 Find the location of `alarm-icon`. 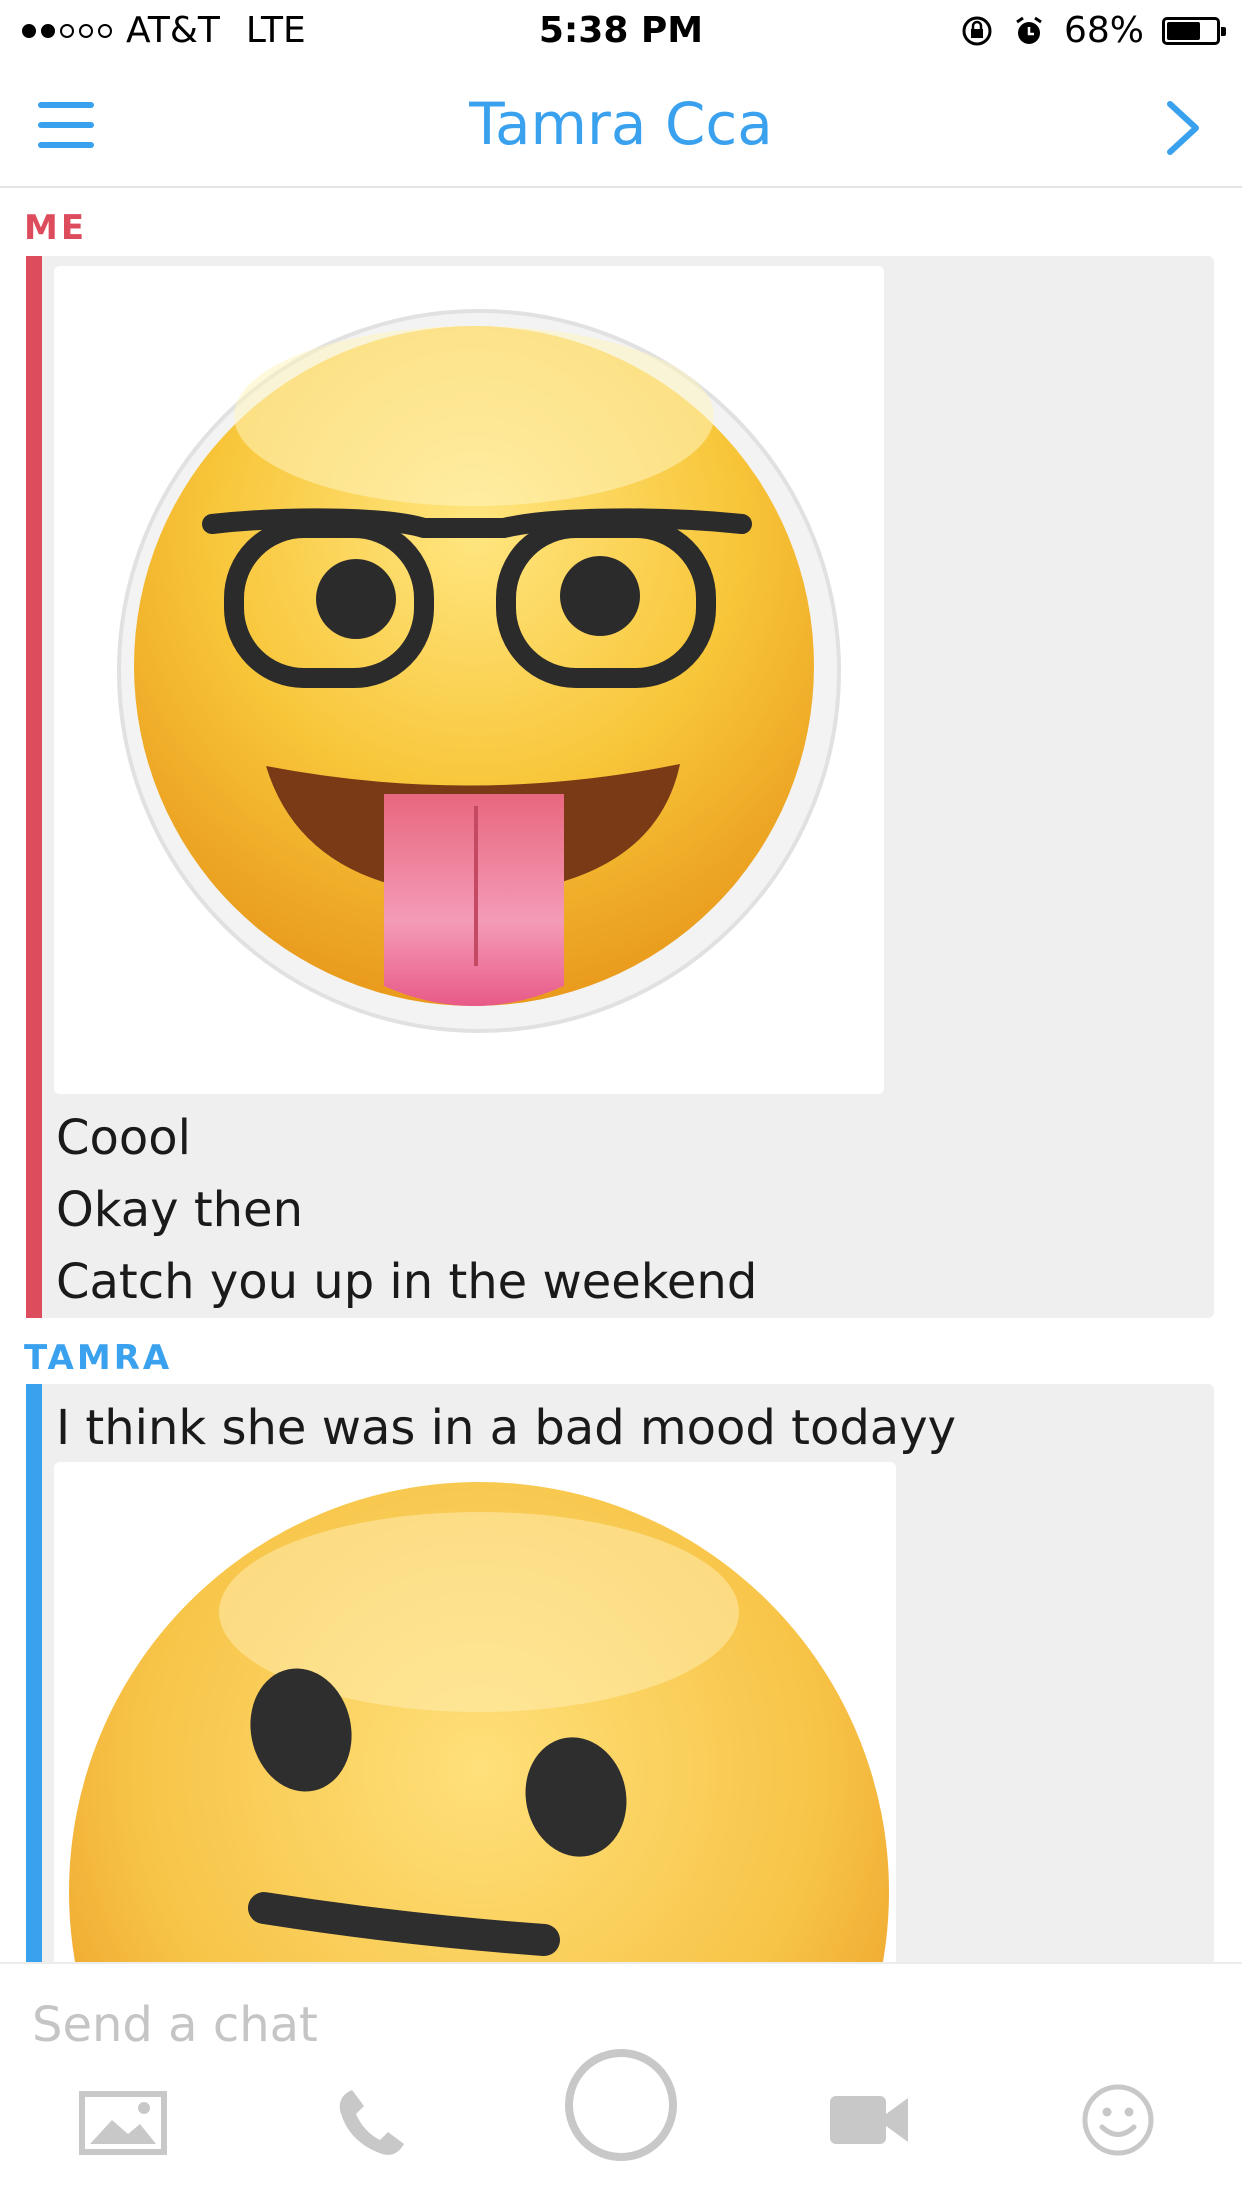

alarm-icon is located at coordinates (1029, 30).